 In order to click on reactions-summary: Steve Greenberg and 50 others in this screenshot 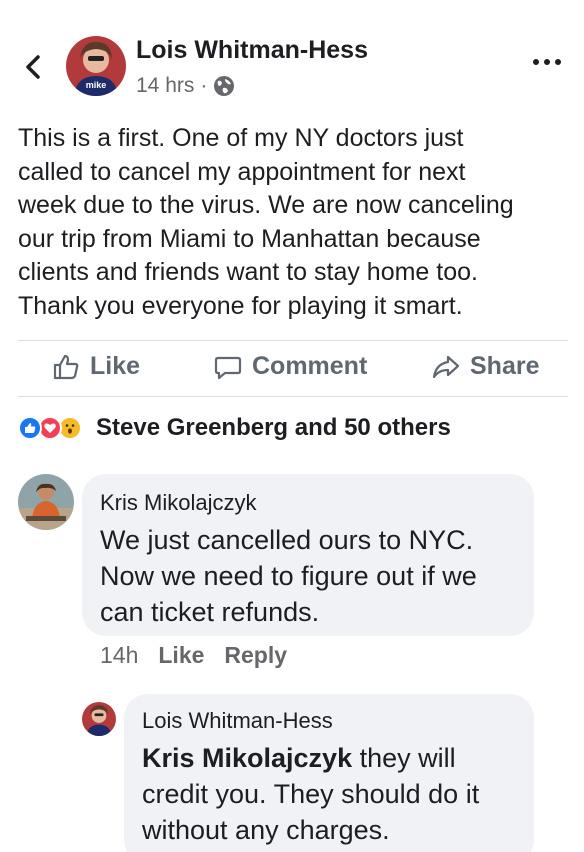, I will do `click(234, 428)`.